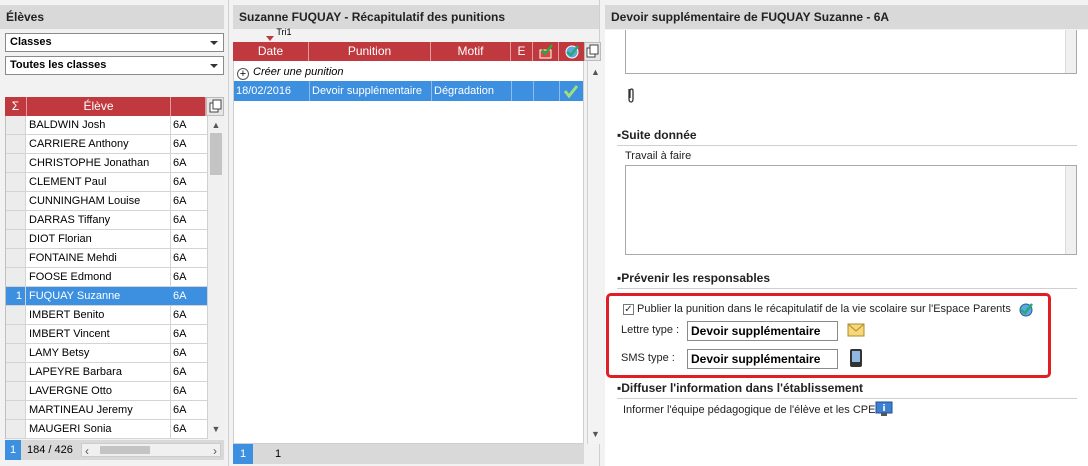 The image size is (1088, 466). I want to click on class-filter-select: Toutes les classes, so click(114, 65).